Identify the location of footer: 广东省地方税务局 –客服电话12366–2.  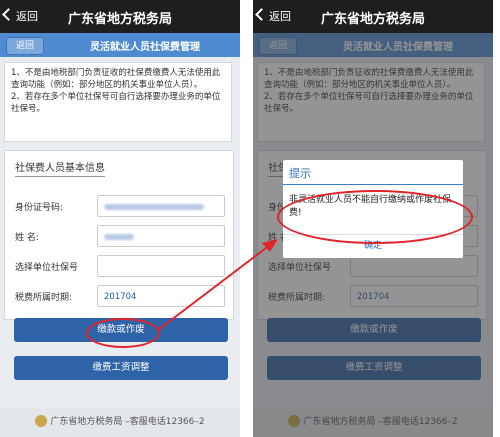
(120, 422).